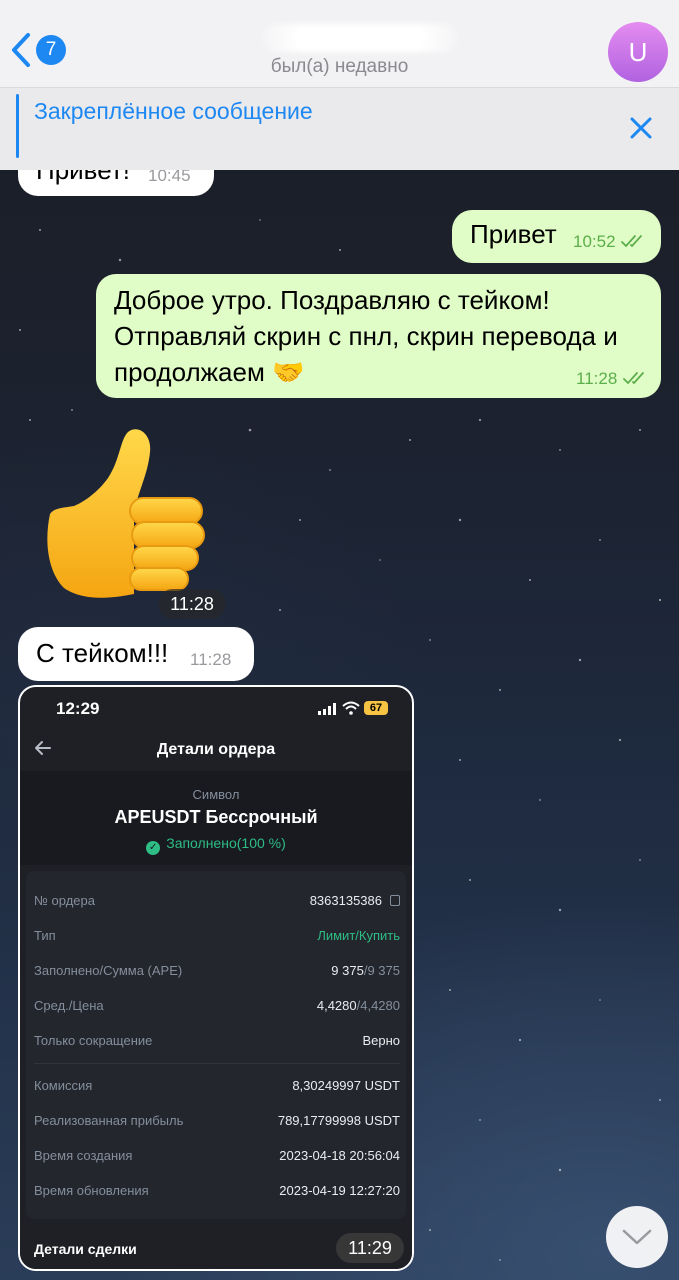 This screenshot has height=1280, width=679. I want to click on order-row: Реализованная прибыль 789,17799998 USDT, so click(217, 1123).